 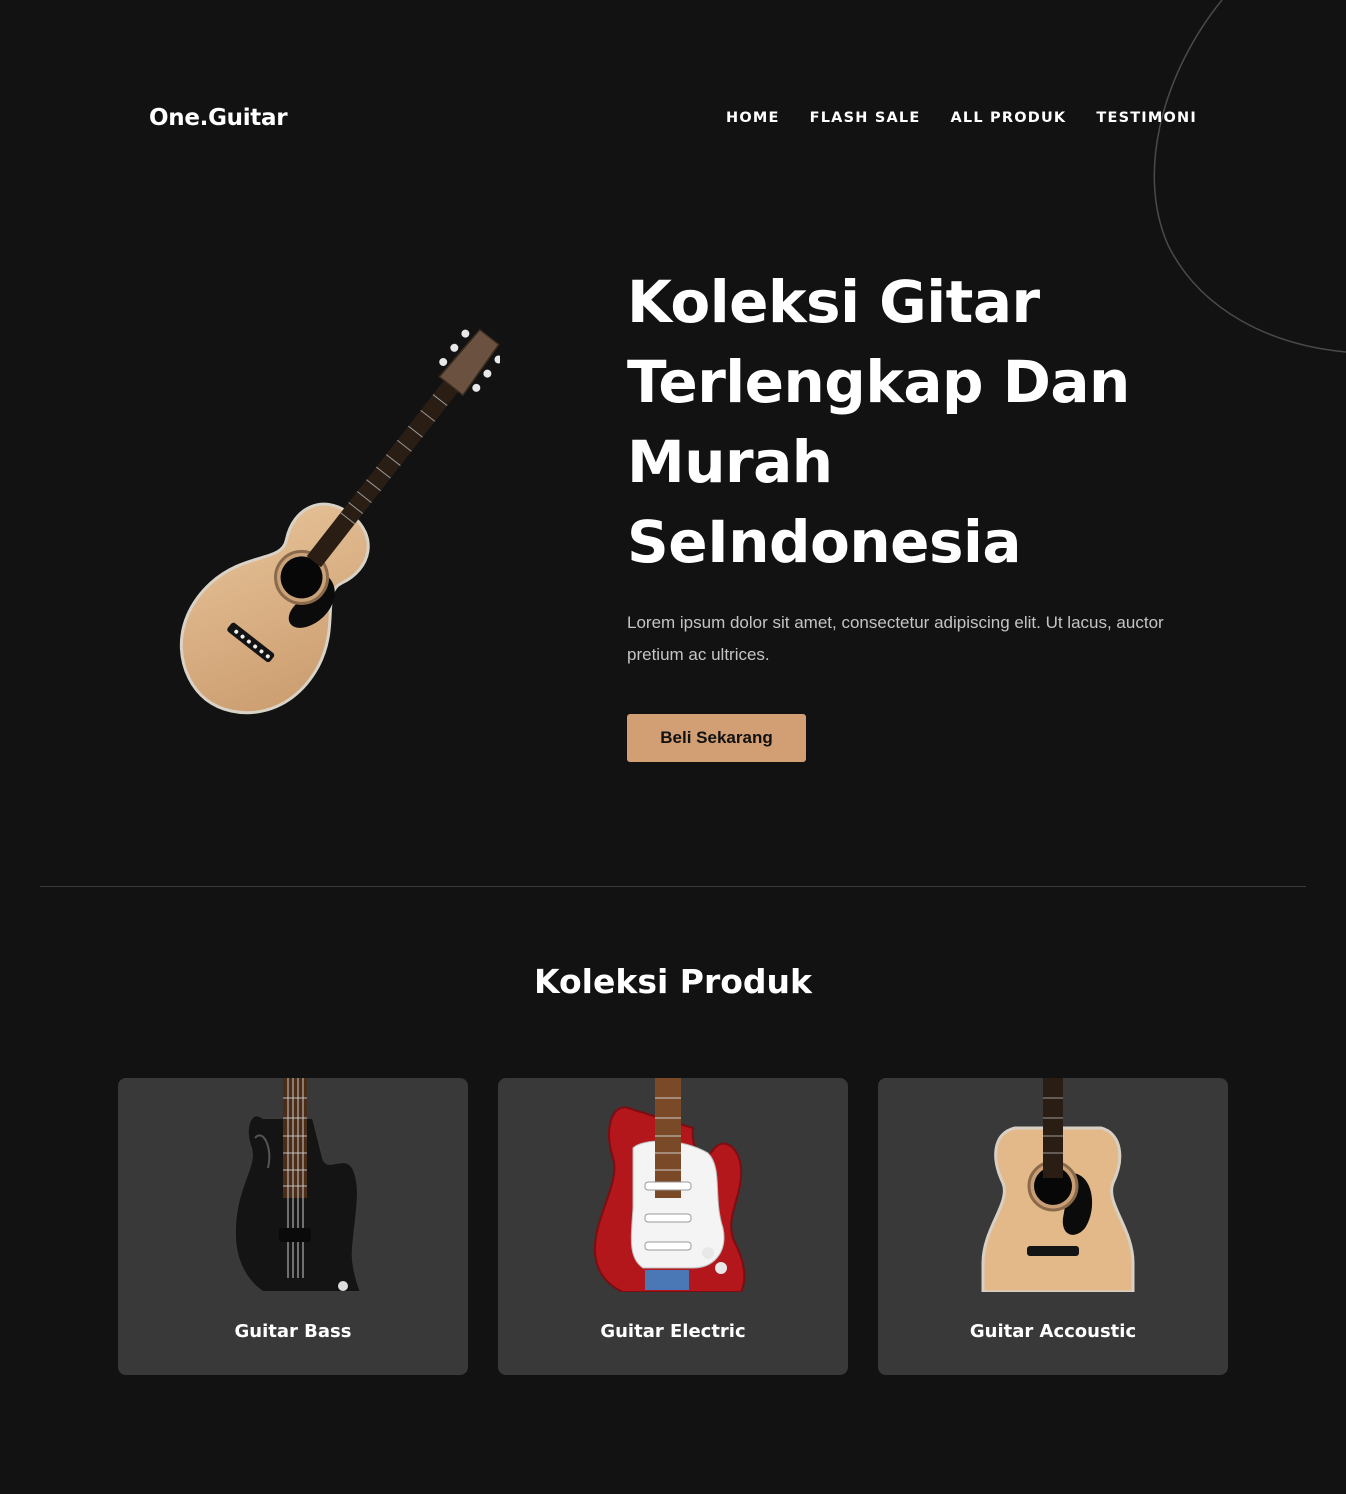 What do you see at coordinates (1146, 118) in the screenshot?
I see `nav-testimoni: TESTIMONI` at bounding box center [1146, 118].